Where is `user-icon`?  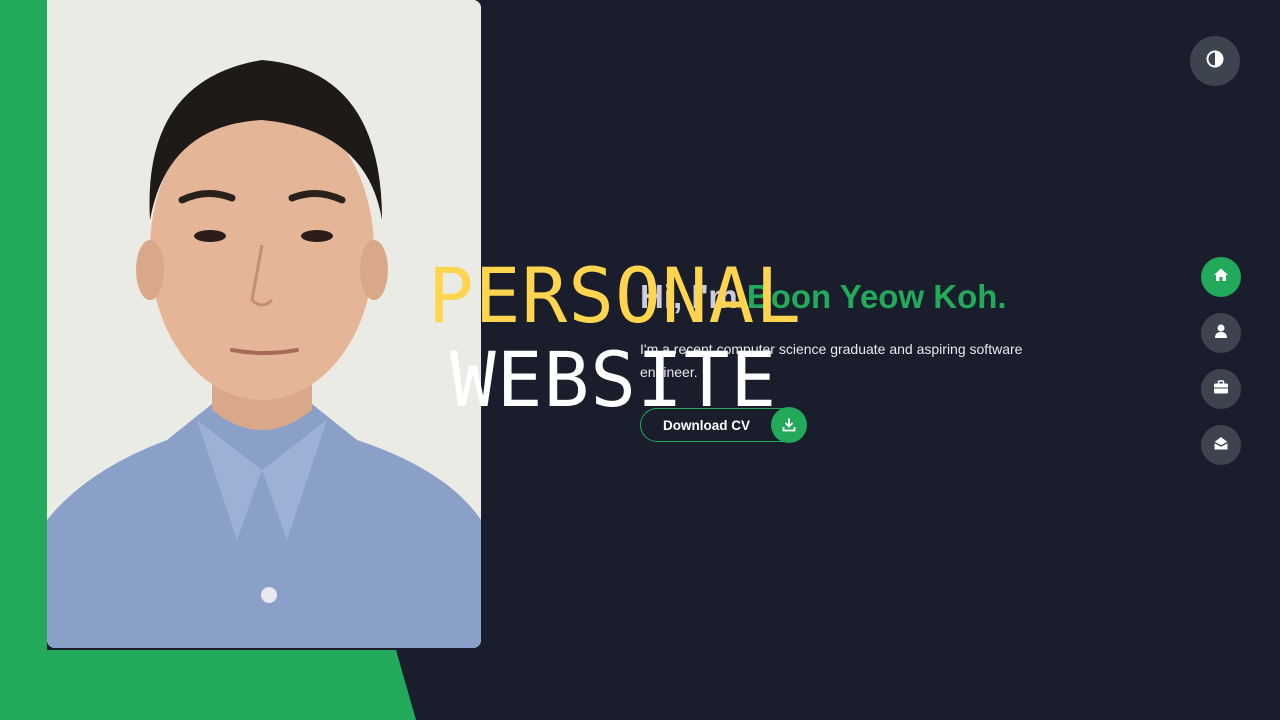
user-icon is located at coordinates (1221, 333).